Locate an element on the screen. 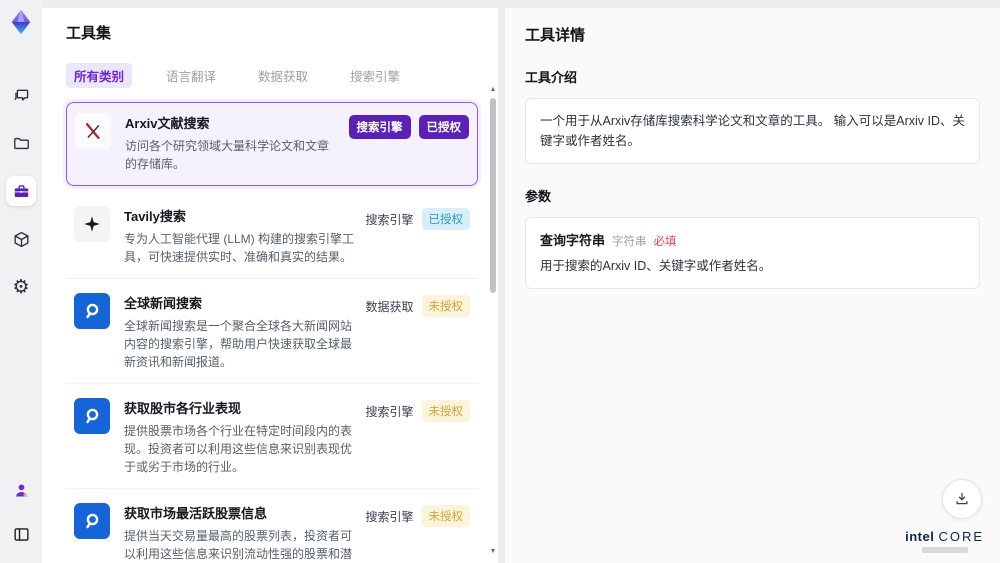  intro-section-title: 工具介绍 is located at coordinates (551, 77).